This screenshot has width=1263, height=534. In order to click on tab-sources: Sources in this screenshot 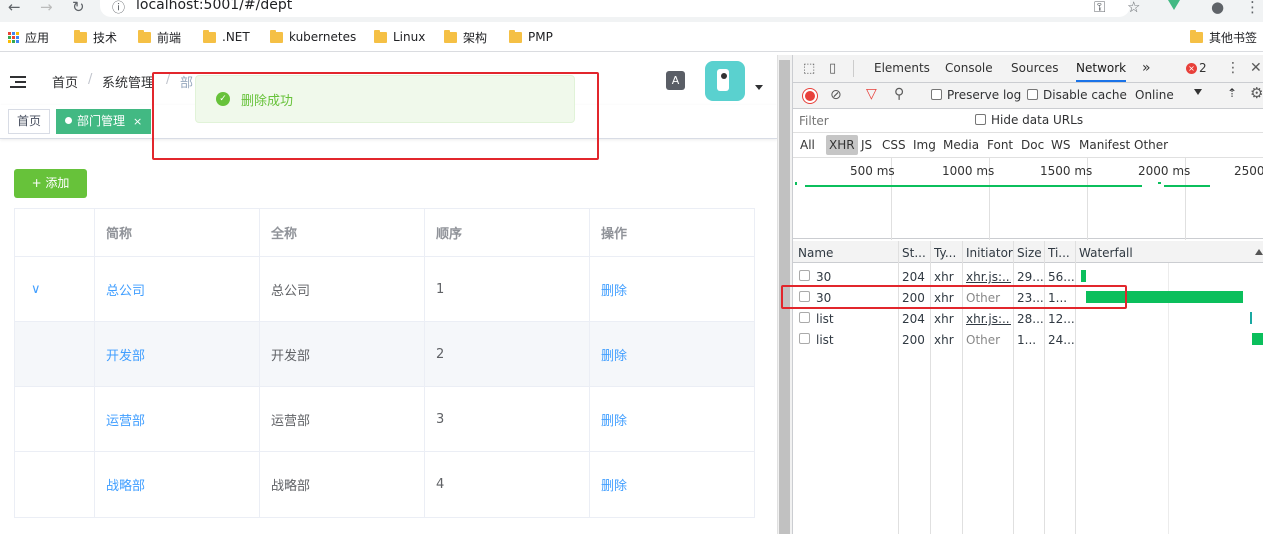, I will do `click(1034, 68)`.